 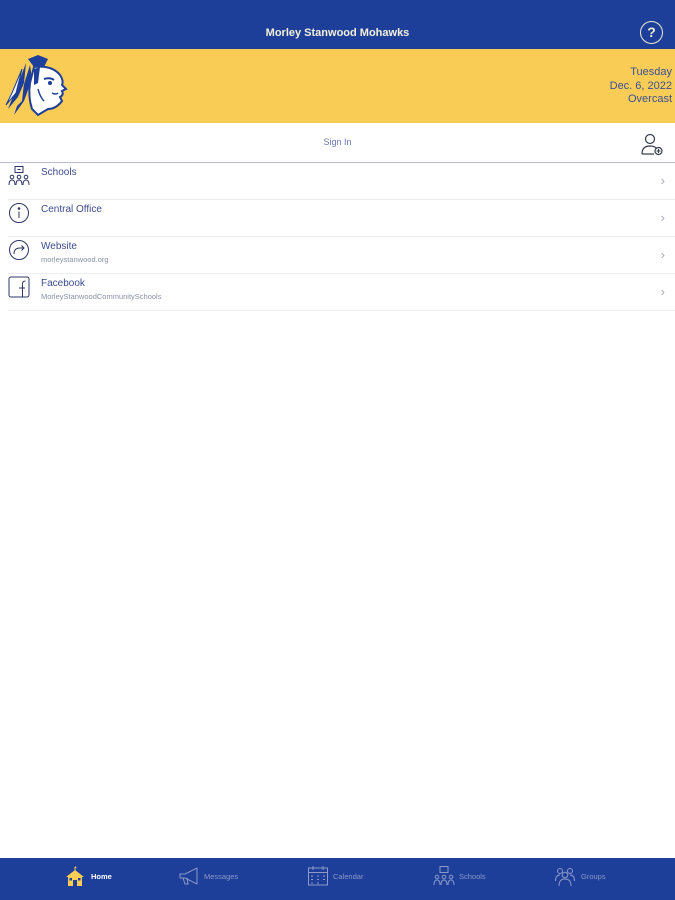 I want to click on tab-messages: Messages, so click(x=217, y=879).